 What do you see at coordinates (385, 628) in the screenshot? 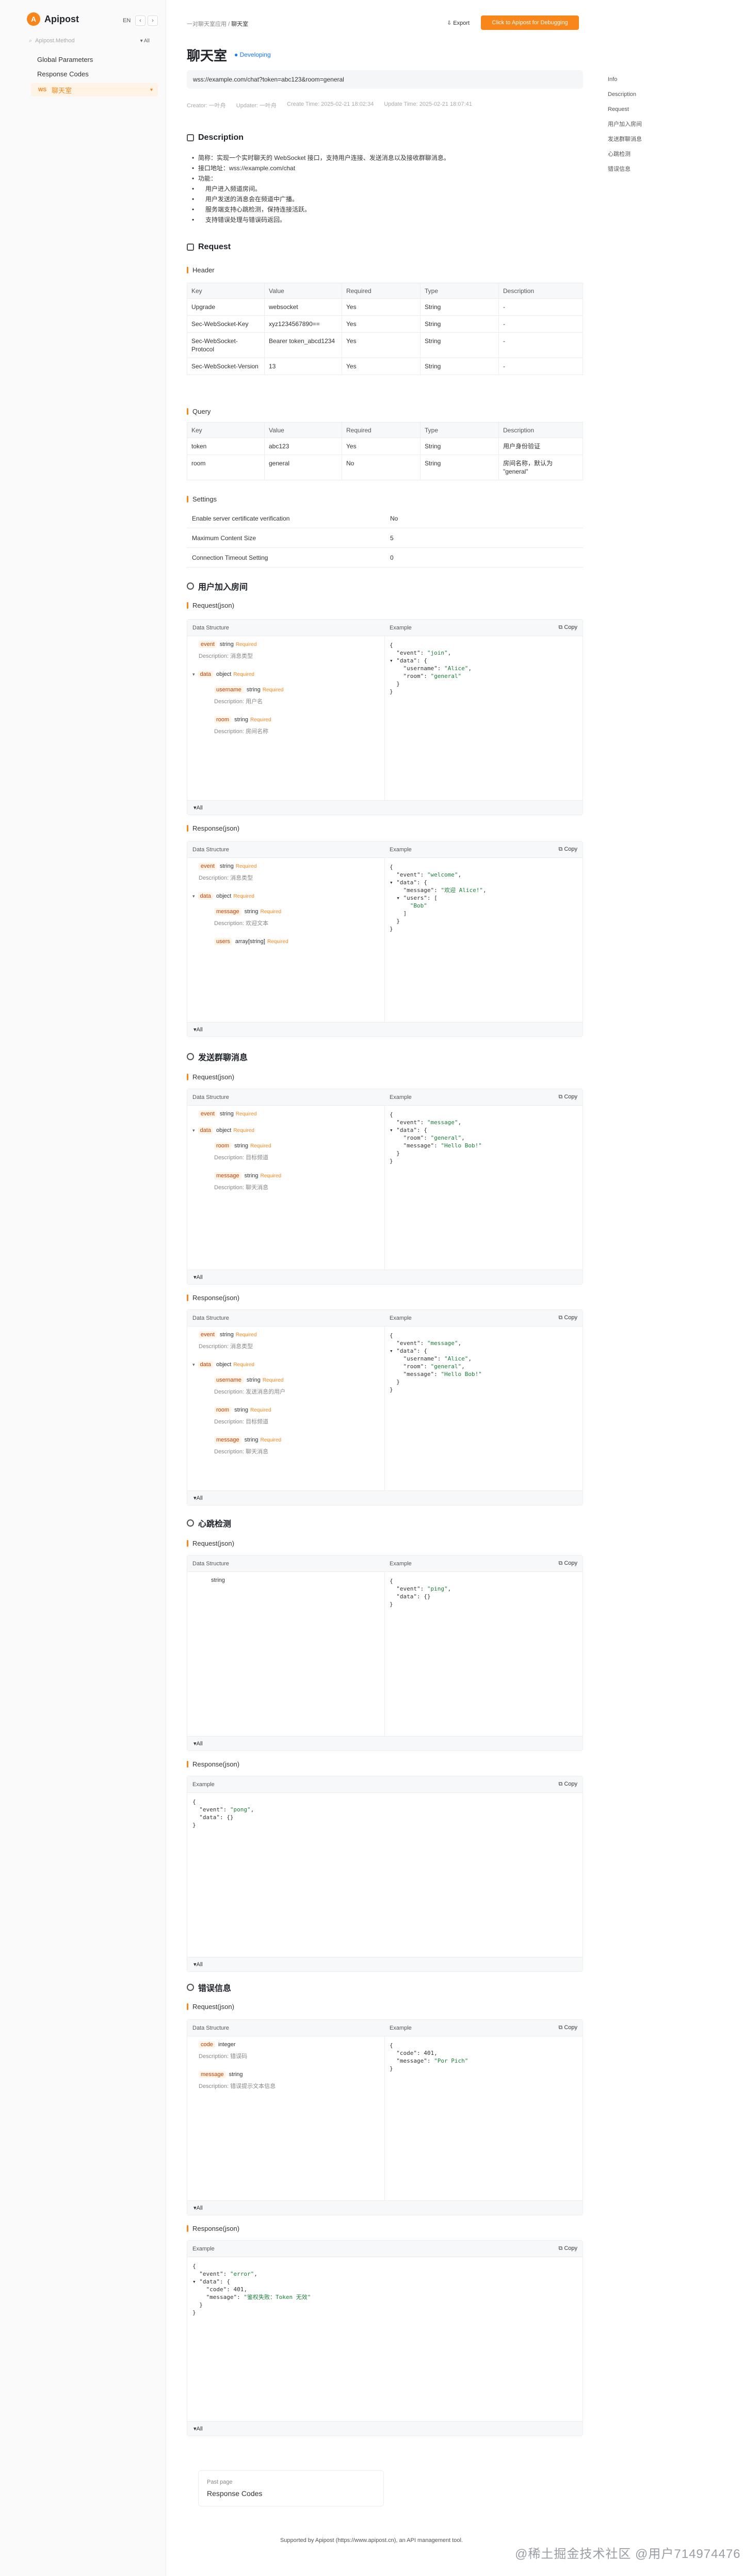
I see `panel-header: Data Structure Example ⧉ Copy` at bounding box center [385, 628].